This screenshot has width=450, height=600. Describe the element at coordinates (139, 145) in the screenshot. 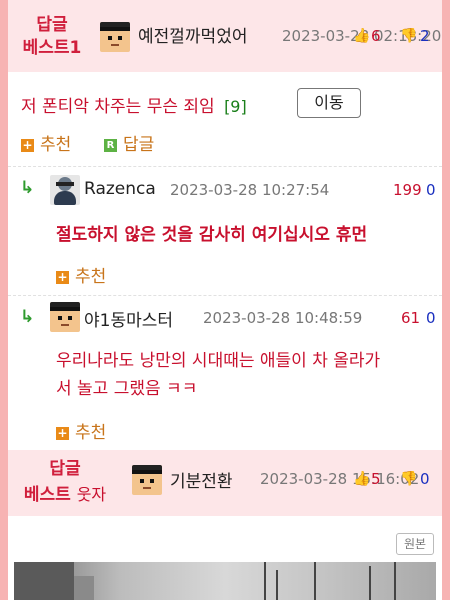

I see `reply-label: 답글` at that location.